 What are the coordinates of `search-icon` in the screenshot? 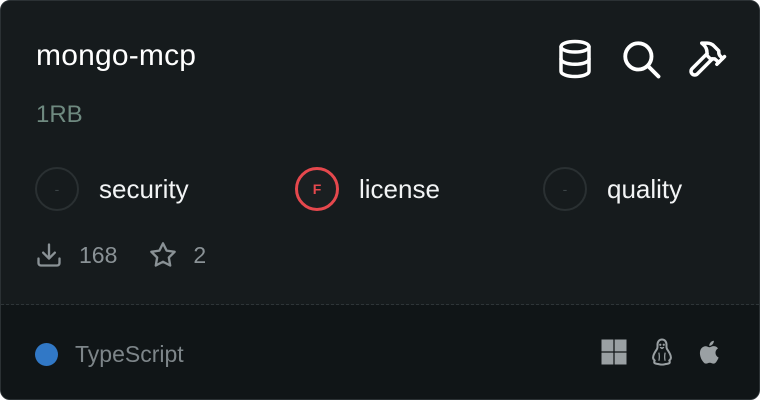 It's located at (641, 59).